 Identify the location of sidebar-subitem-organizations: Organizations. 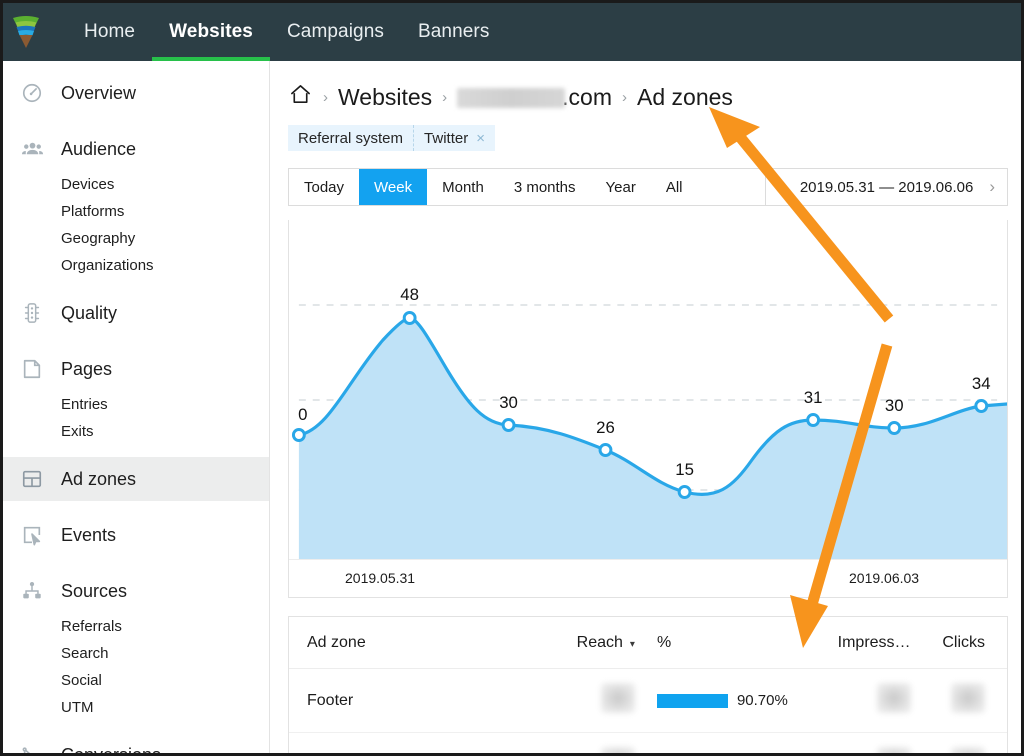
(136, 265).